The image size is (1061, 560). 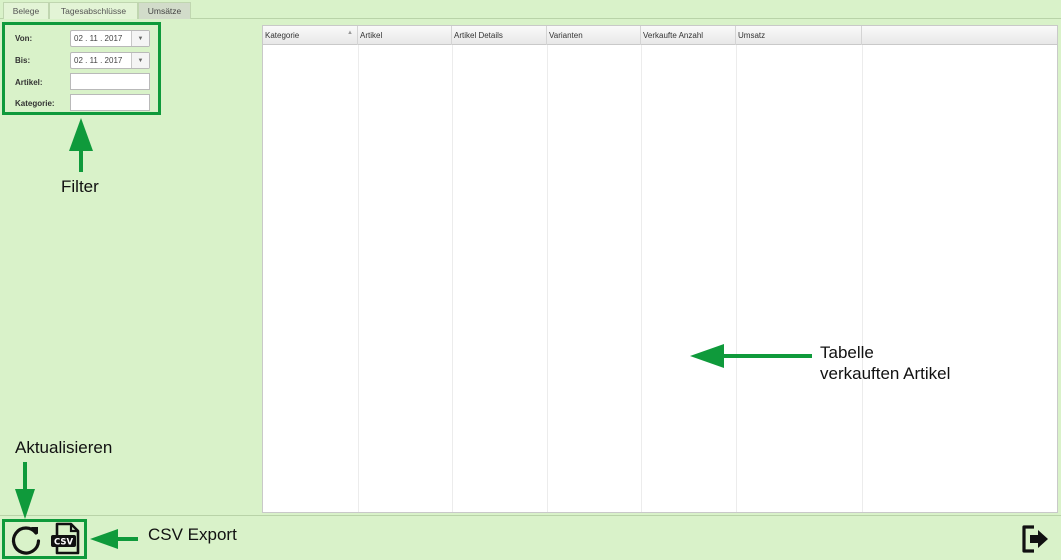 What do you see at coordinates (405, 35) in the screenshot?
I see `column-header-artikel: Artikel` at bounding box center [405, 35].